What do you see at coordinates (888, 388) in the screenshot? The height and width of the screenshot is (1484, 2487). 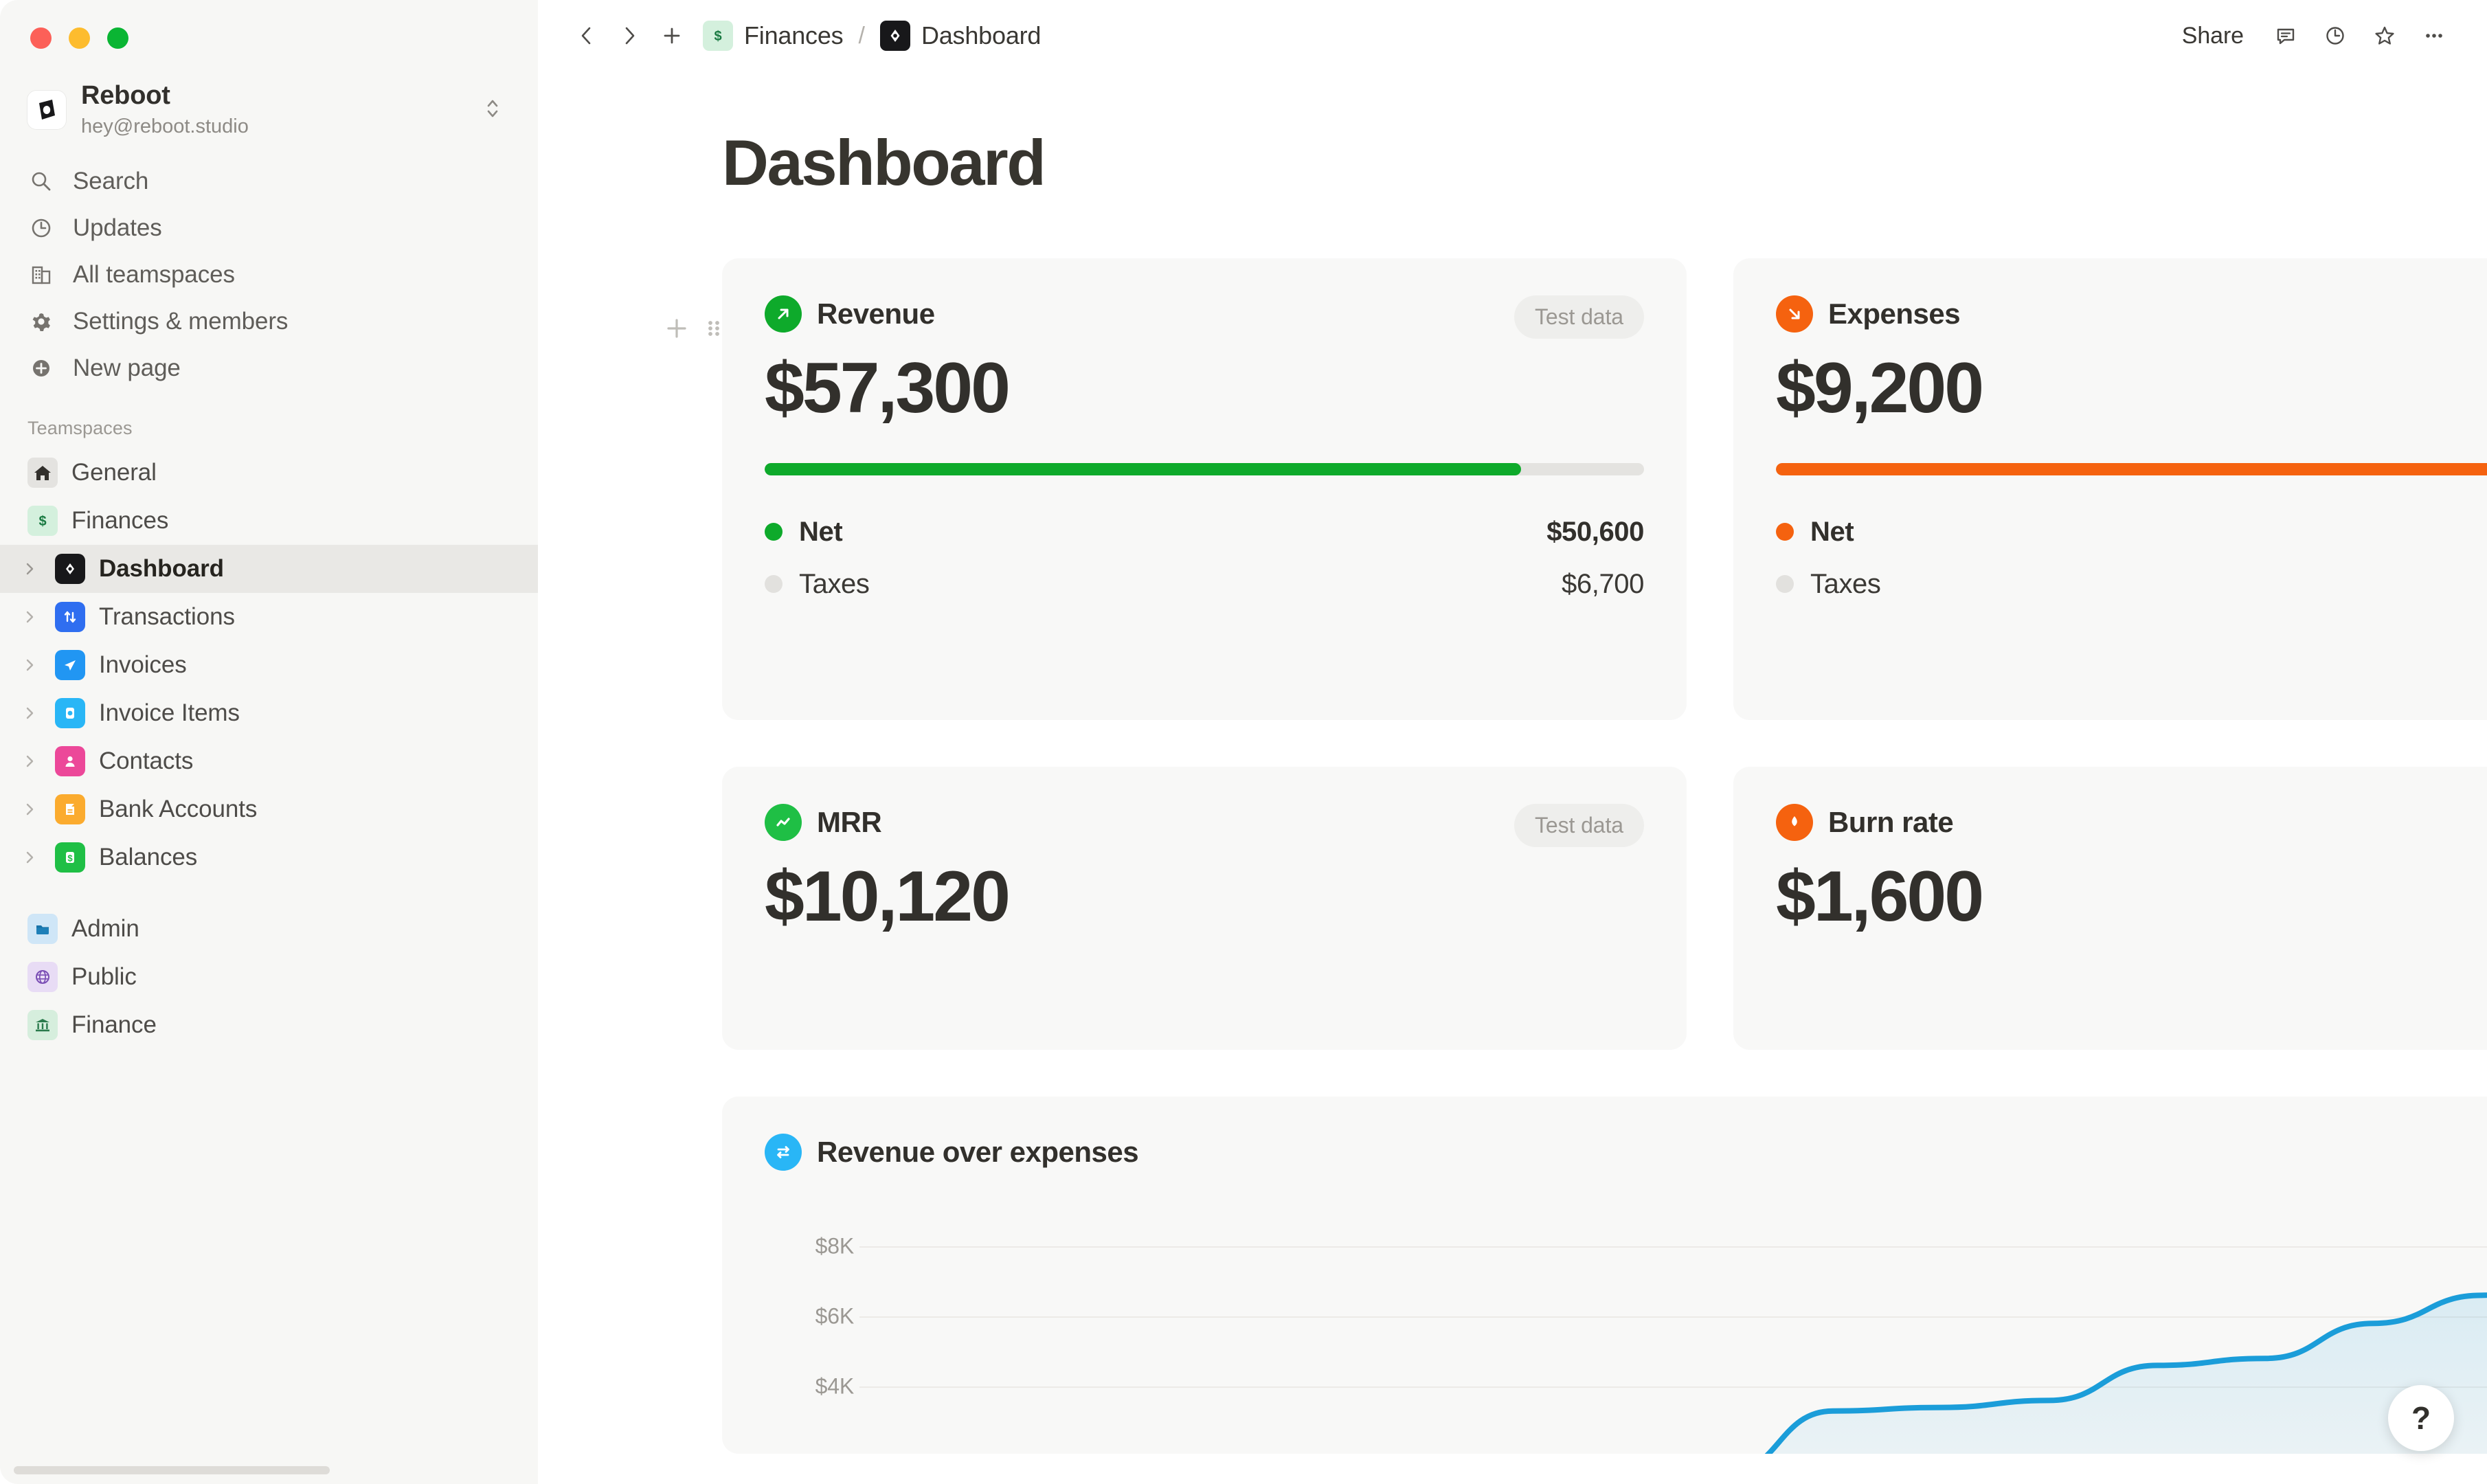 I see `metric-value: $57,300` at bounding box center [888, 388].